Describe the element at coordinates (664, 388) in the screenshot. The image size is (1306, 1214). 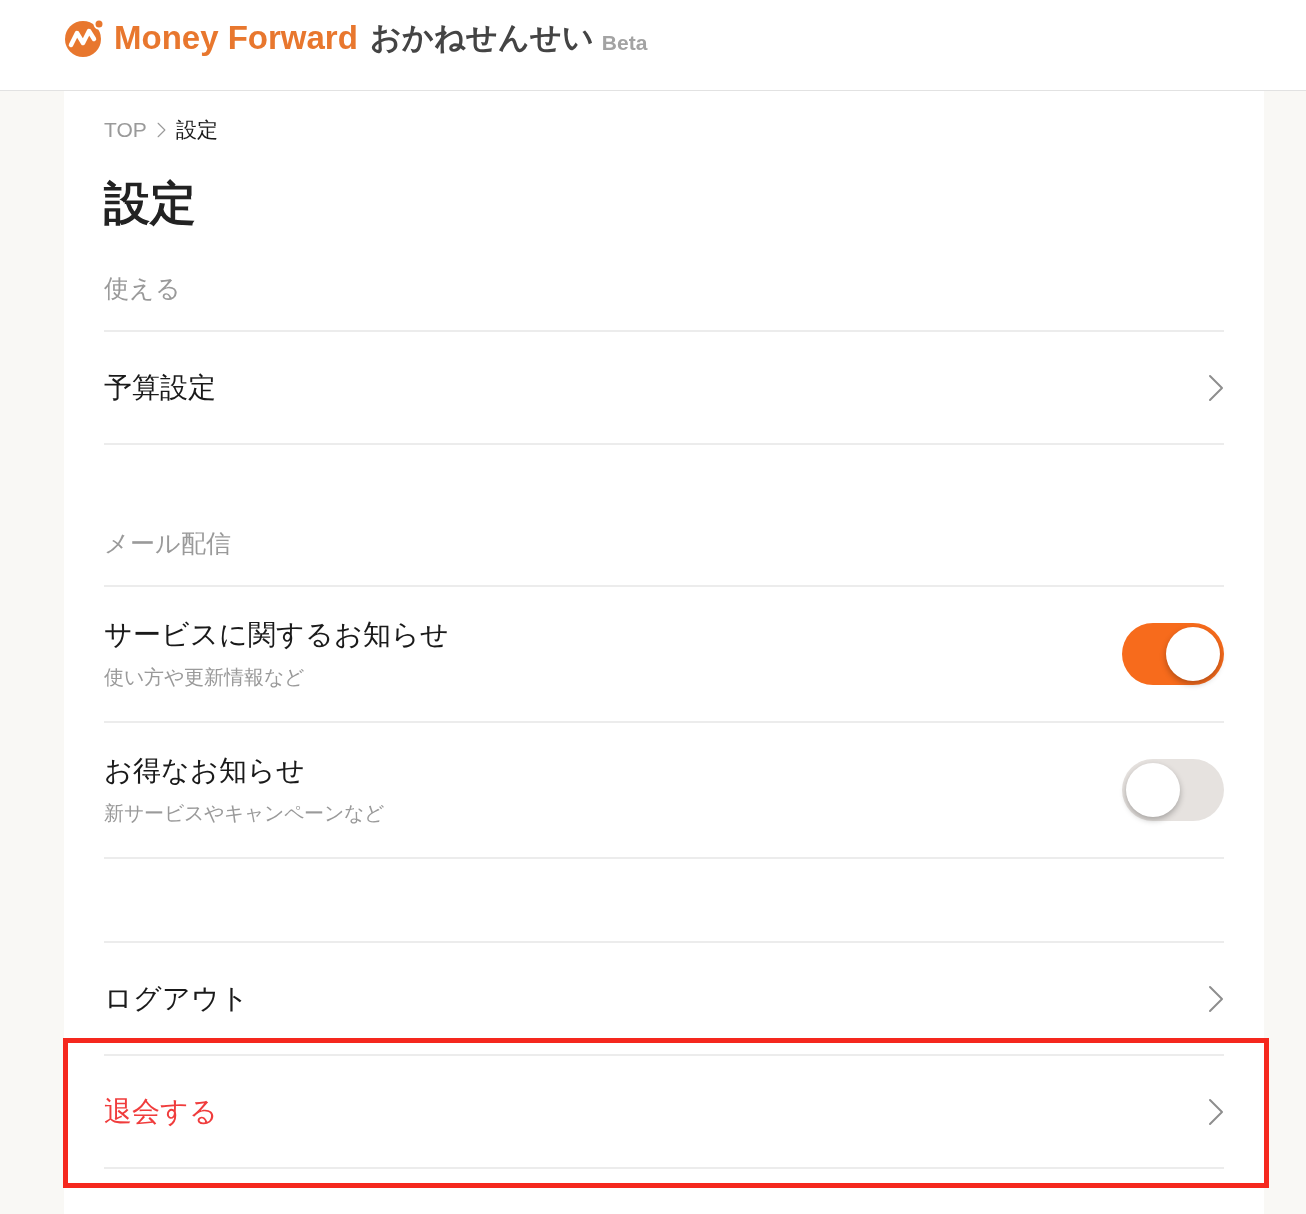
I see `settings-link: 予算設定` at that location.